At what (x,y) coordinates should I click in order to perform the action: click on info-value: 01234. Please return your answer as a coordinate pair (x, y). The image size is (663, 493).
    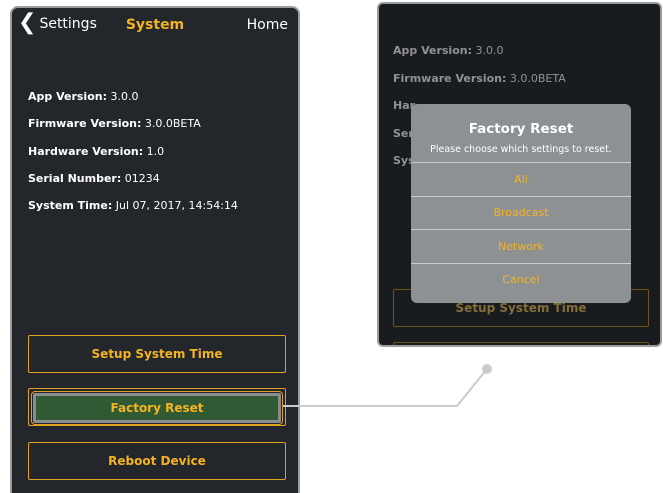
    Looking at the image, I should click on (142, 178).